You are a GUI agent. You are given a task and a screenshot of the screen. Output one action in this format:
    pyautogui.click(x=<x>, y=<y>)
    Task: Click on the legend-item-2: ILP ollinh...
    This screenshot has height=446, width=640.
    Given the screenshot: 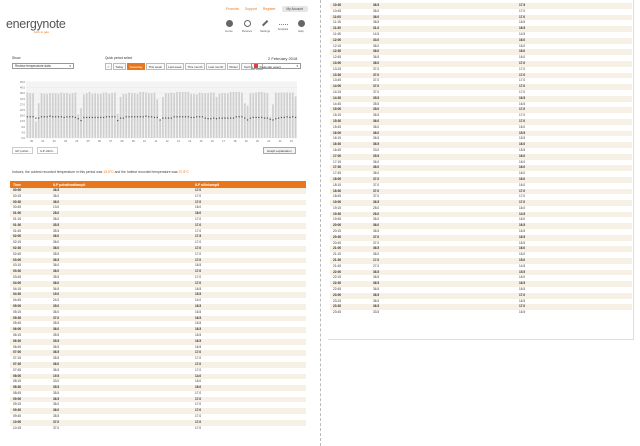 What is the action you would take?
    pyautogui.click(x=48, y=150)
    